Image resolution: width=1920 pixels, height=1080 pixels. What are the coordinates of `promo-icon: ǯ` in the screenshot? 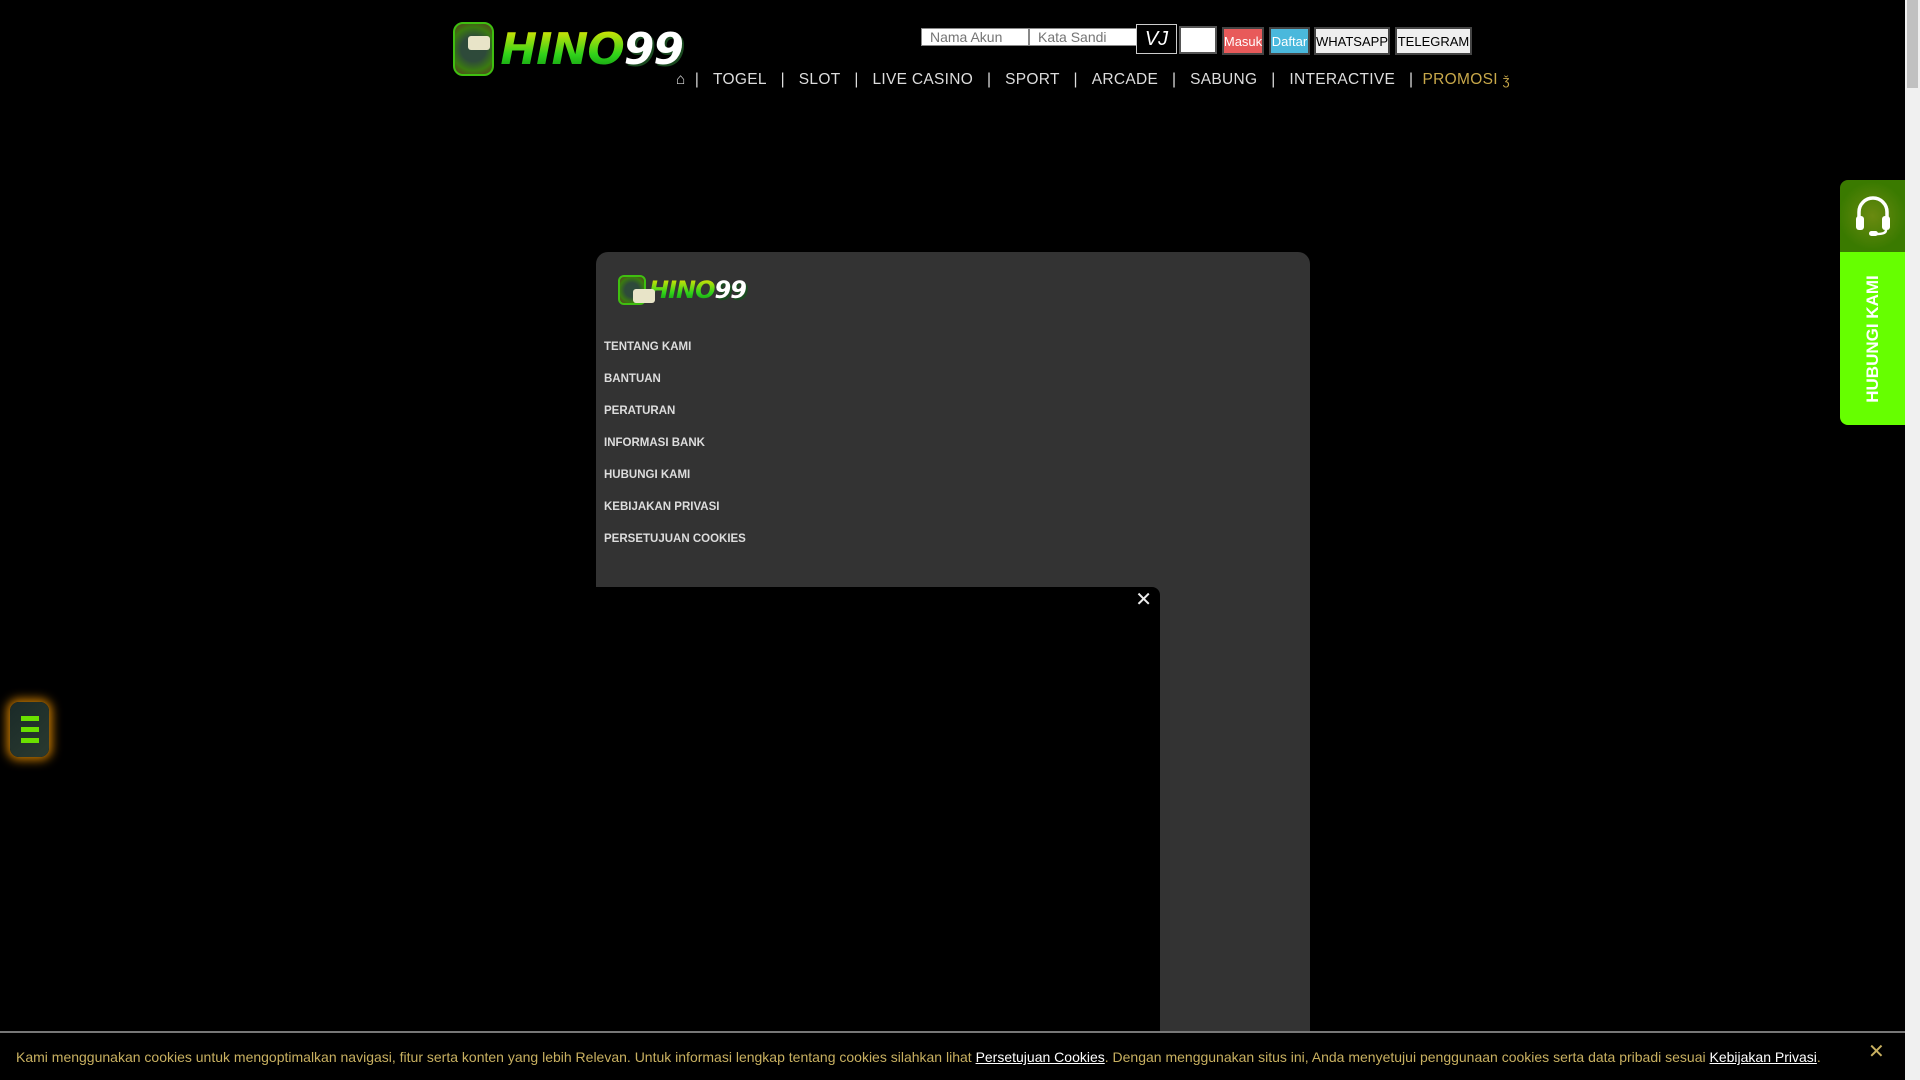 It's located at (1506, 80).